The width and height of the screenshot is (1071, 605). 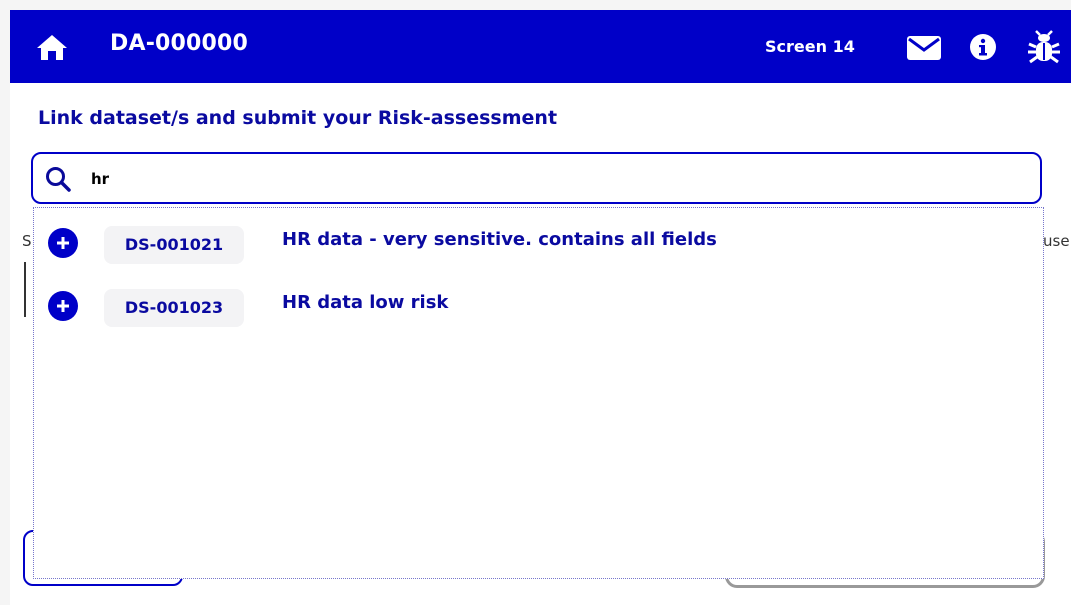 I want to click on background-text-fragment: use, so click(x=1056, y=241).